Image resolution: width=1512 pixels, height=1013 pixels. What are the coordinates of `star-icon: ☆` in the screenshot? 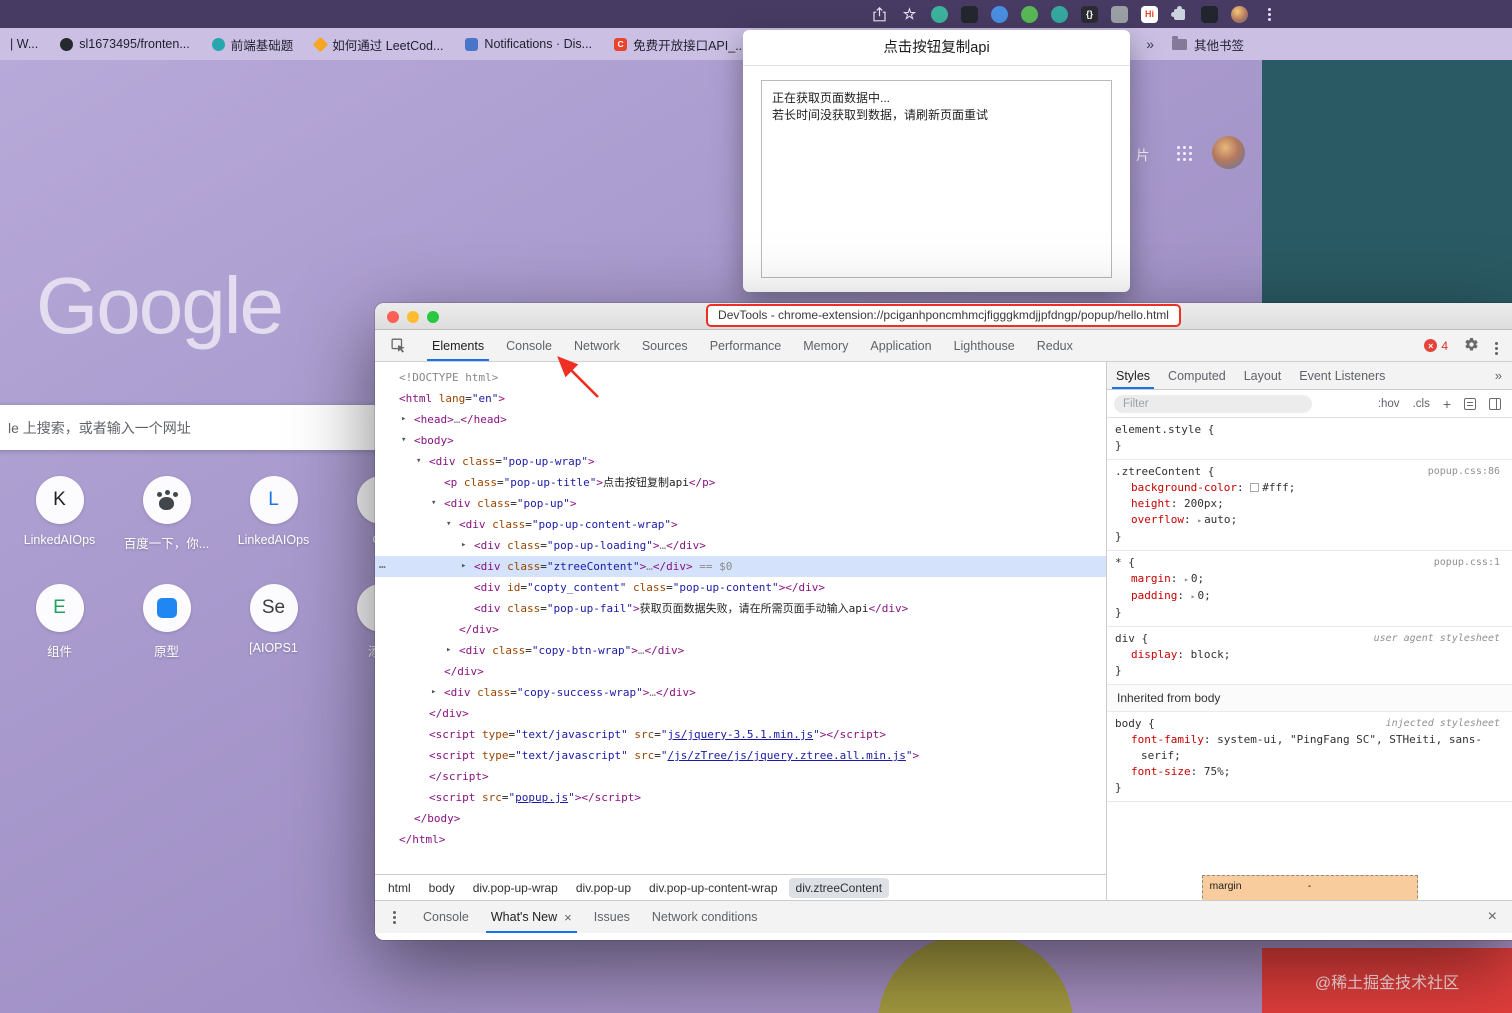 It's located at (909, 14).